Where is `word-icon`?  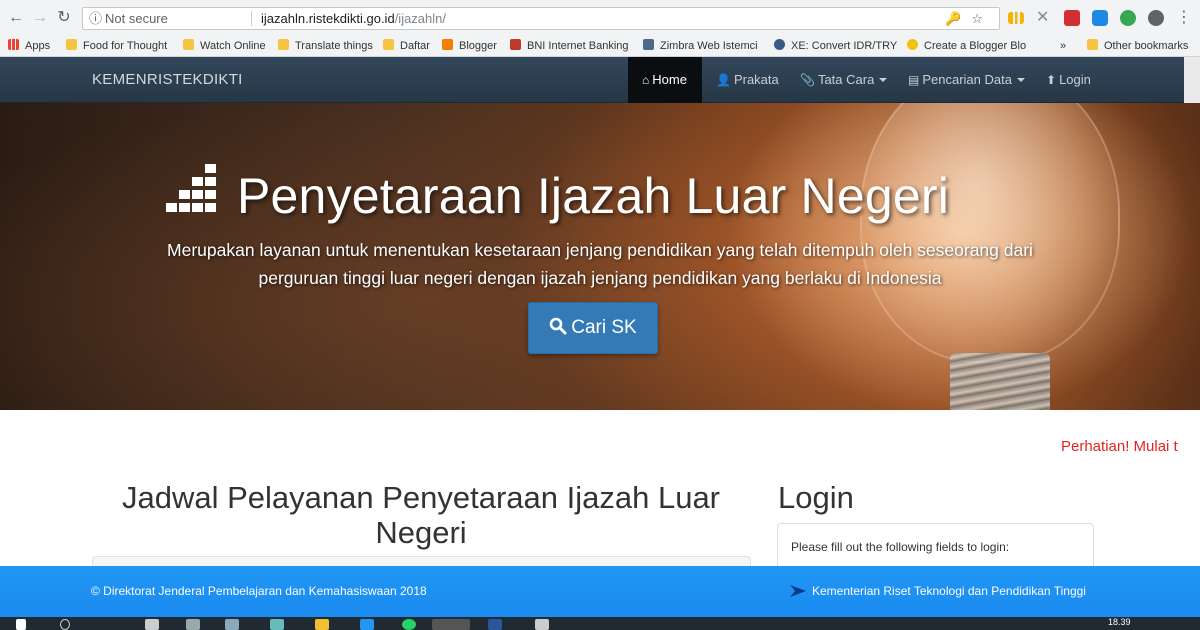
word-icon is located at coordinates (495, 624).